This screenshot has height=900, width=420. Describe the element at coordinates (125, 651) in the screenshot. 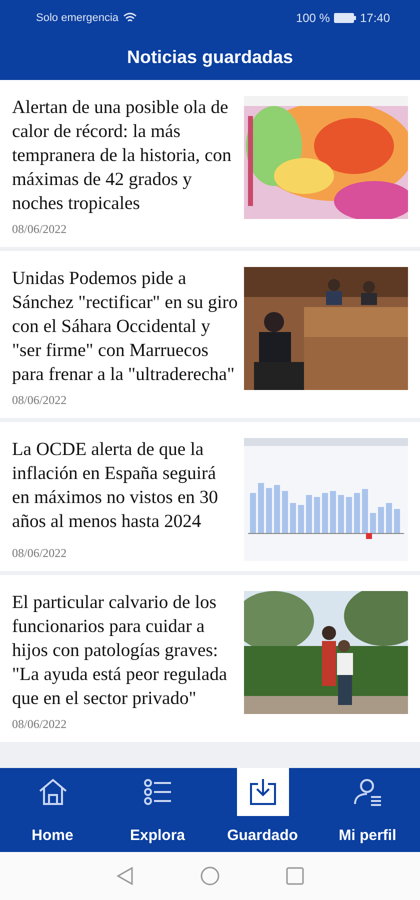

I see `article-headline: El particular calvario de los funcionarios para cuidar a hijos con patologías graves: "La ayuda está peor regulada que en el sector privado"` at that location.